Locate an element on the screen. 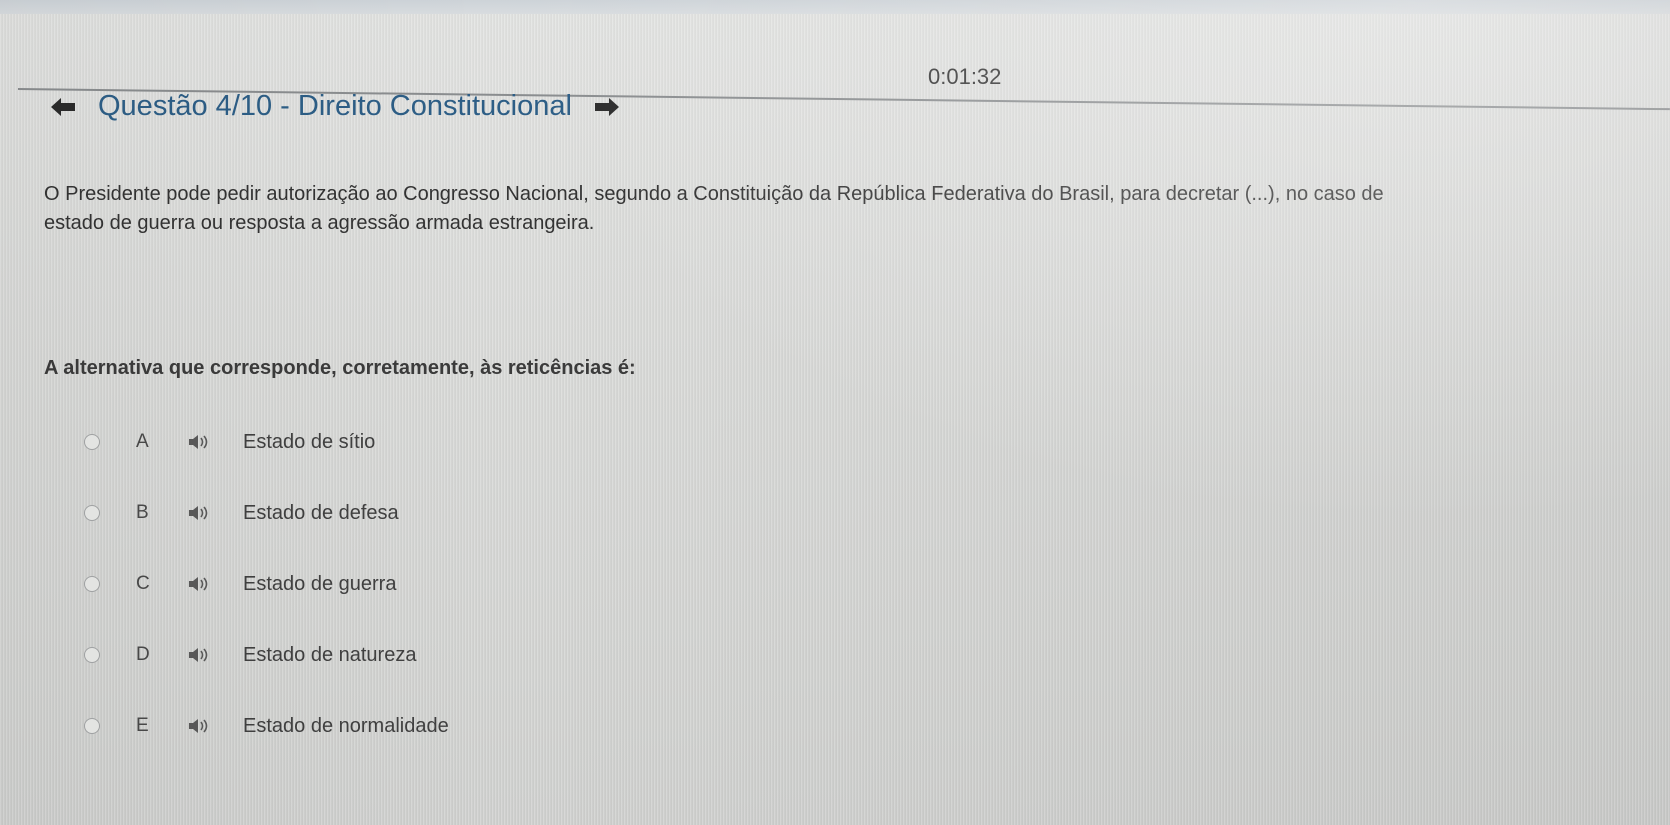  option-c: C Estado de guerra is located at coordinates (240, 584).